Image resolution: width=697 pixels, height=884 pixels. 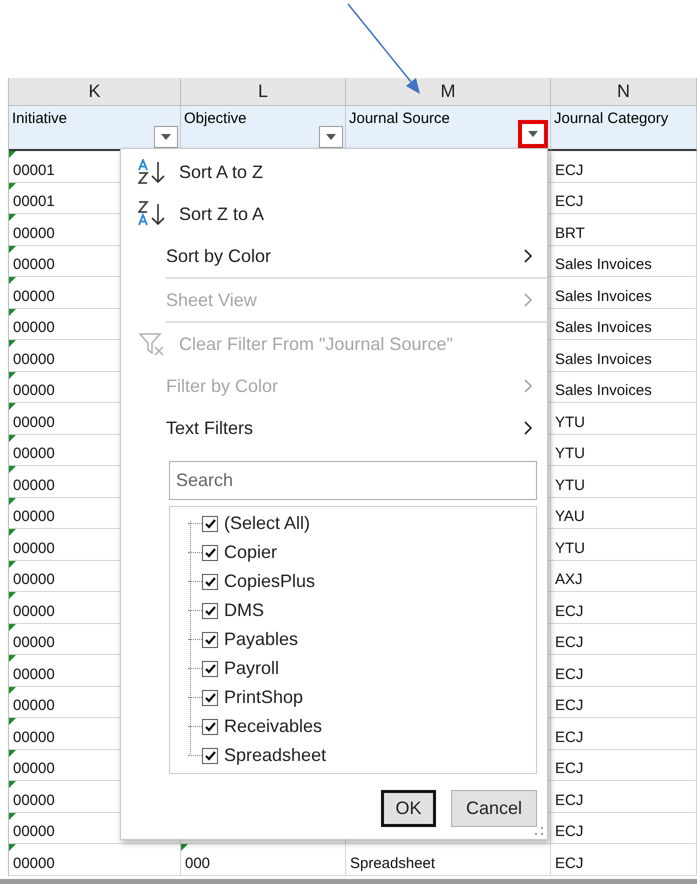 What do you see at coordinates (263, 92) in the screenshot?
I see `column-letter: L` at bounding box center [263, 92].